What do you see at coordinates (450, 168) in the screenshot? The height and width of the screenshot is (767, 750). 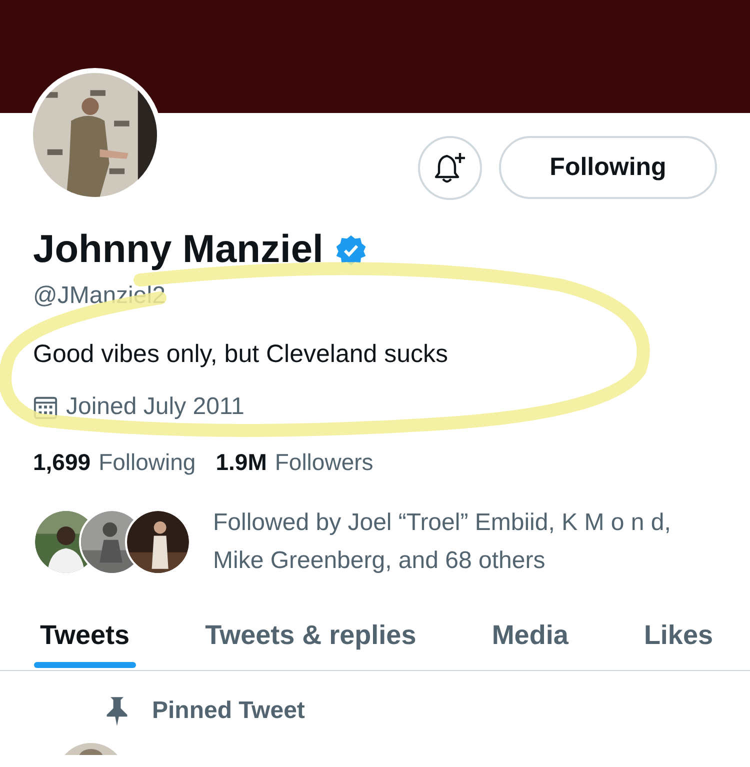 I see `bell-plus-icon` at bounding box center [450, 168].